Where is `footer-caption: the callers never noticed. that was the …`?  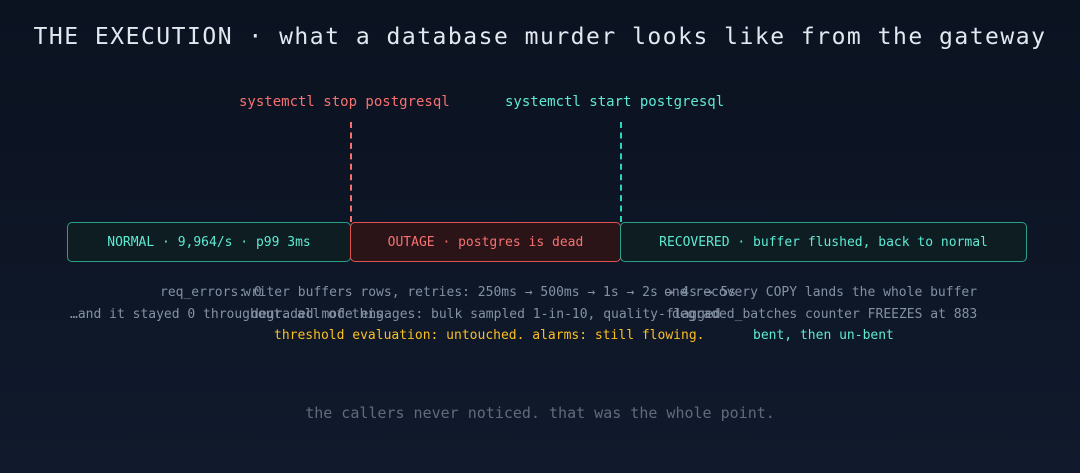 footer-caption: the callers never noticed. that was the … is located at coordinates (540, 413).